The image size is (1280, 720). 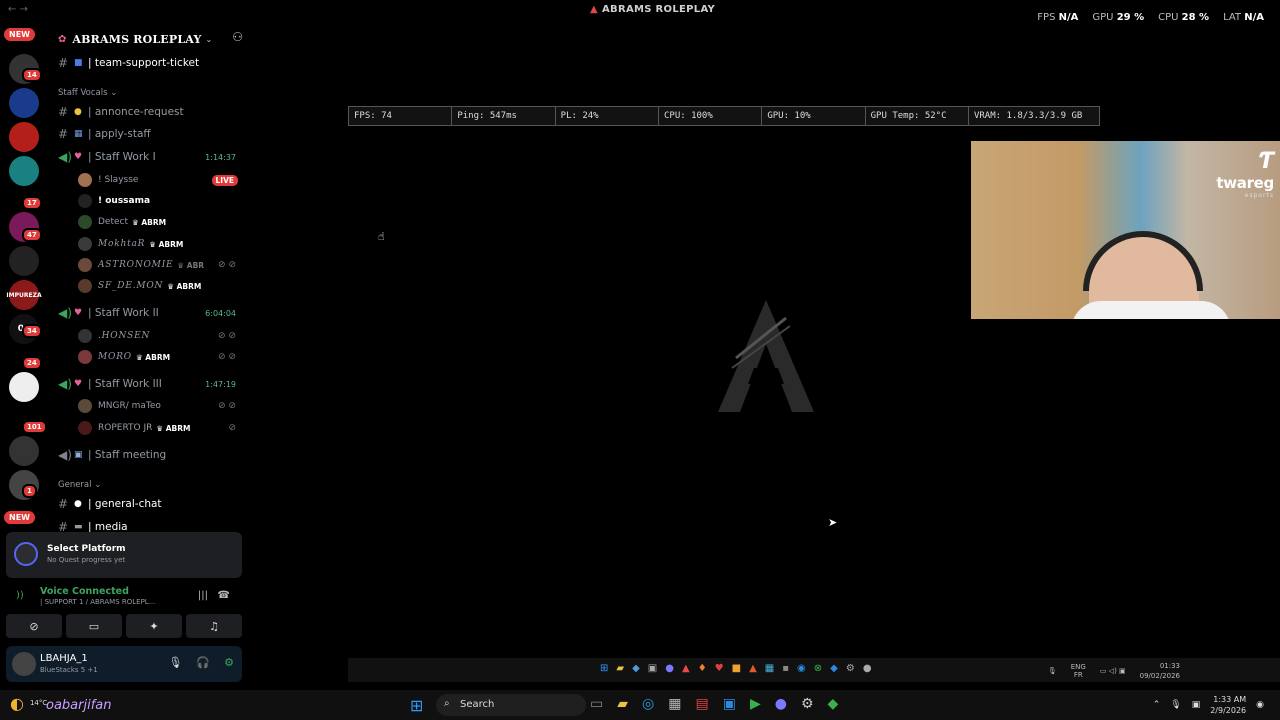 I want to click on invite-user-icon: ⚇, so click(x=237, y=37).